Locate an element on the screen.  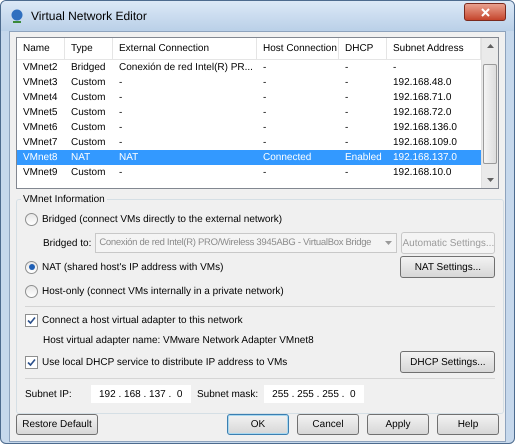
column-header: Host Connection is located at coordinates (298, 48).